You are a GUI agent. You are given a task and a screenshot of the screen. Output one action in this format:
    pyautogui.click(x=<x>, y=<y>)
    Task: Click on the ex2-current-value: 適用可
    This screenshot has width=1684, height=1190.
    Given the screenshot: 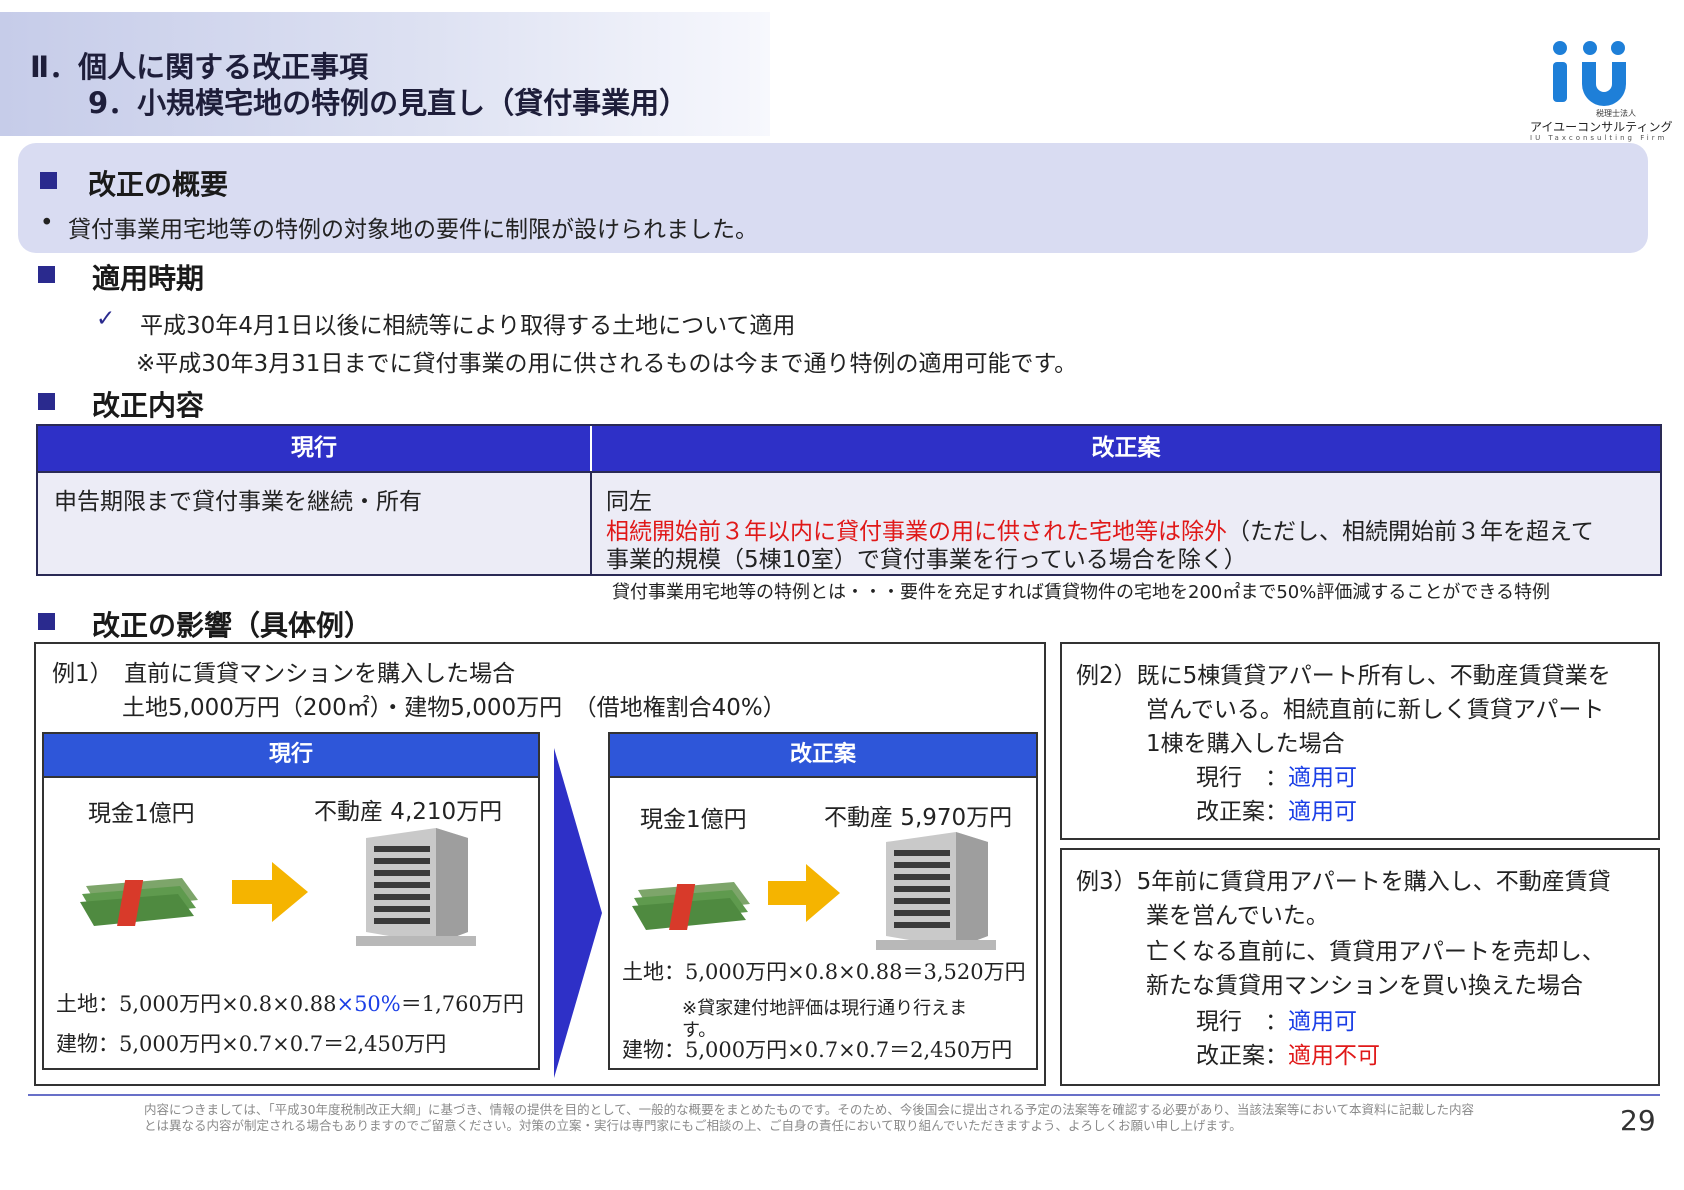 What is the action you would take?
    pyautogui.click(x=1322, y=778)
    